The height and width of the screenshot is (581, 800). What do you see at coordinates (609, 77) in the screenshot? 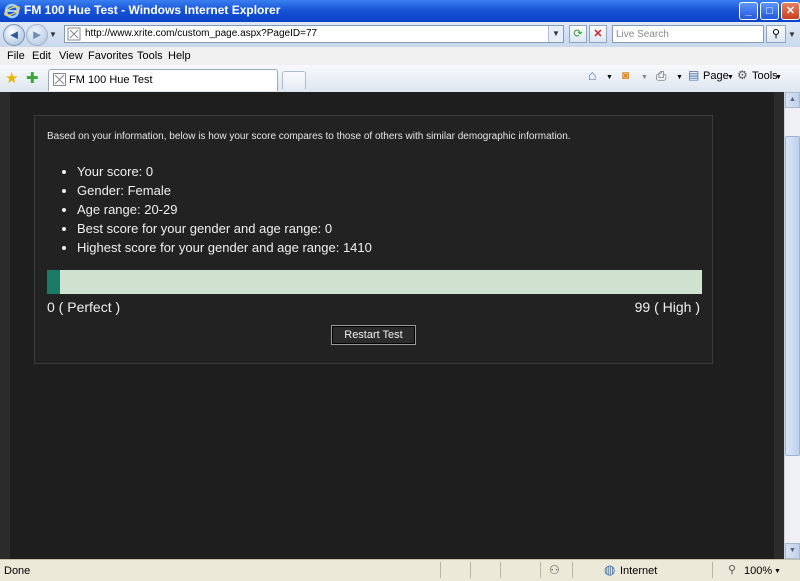
I see `home-dropdown-icon: ▼` at bounding box center [609, 77].